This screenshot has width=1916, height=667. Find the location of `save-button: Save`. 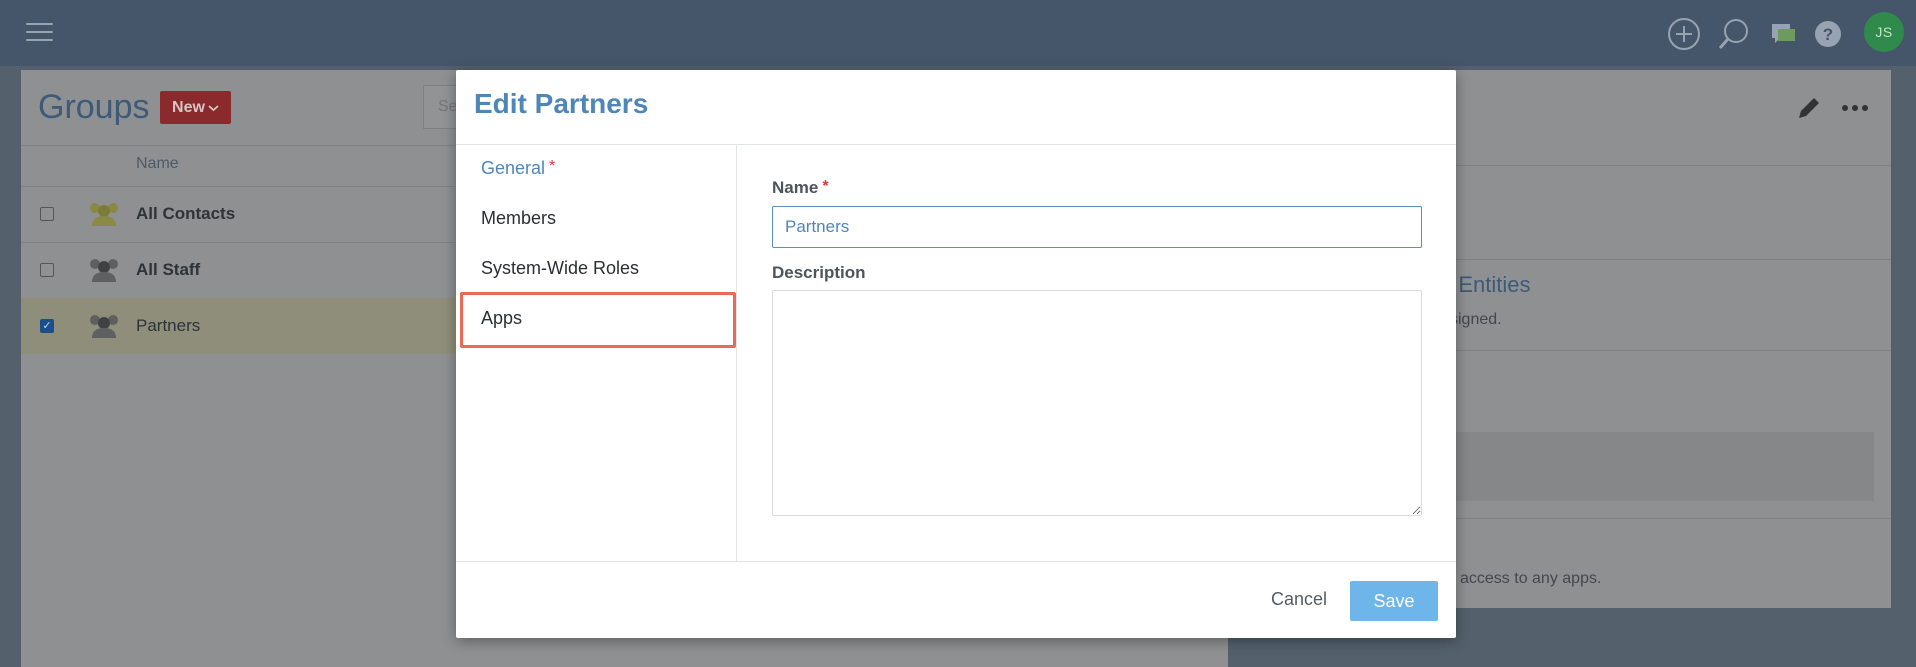

save-button: Save is located at coordinates (1394, 601).